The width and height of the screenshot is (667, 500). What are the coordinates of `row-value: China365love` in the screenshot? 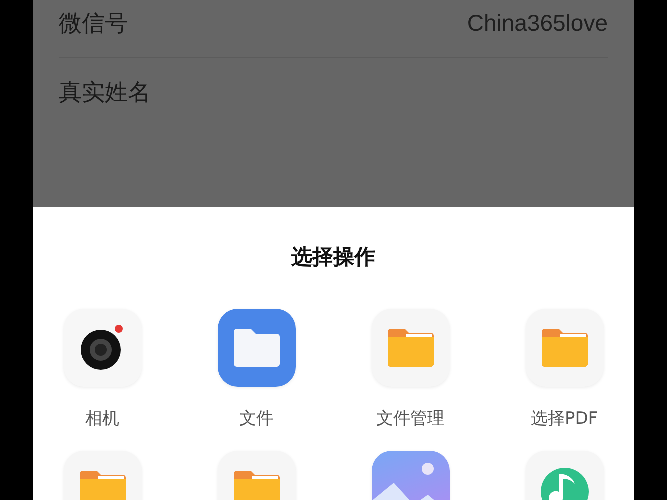 It's located at (537, 23).